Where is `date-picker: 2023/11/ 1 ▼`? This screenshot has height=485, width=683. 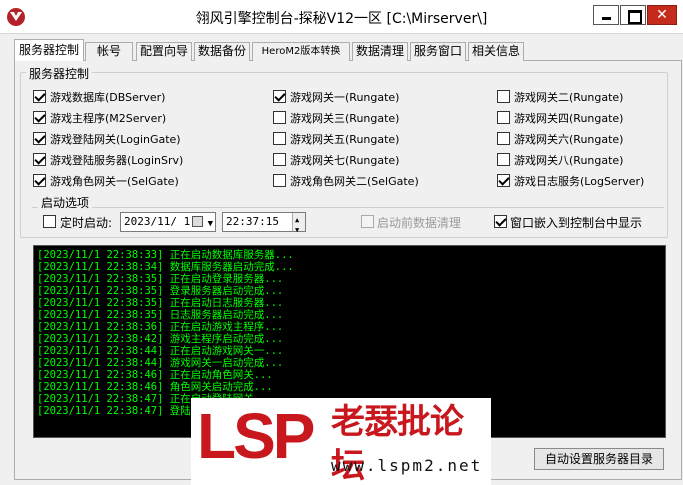 date-picker: 2023/11/ 1 ▼ is located at coordinates (168, 222).